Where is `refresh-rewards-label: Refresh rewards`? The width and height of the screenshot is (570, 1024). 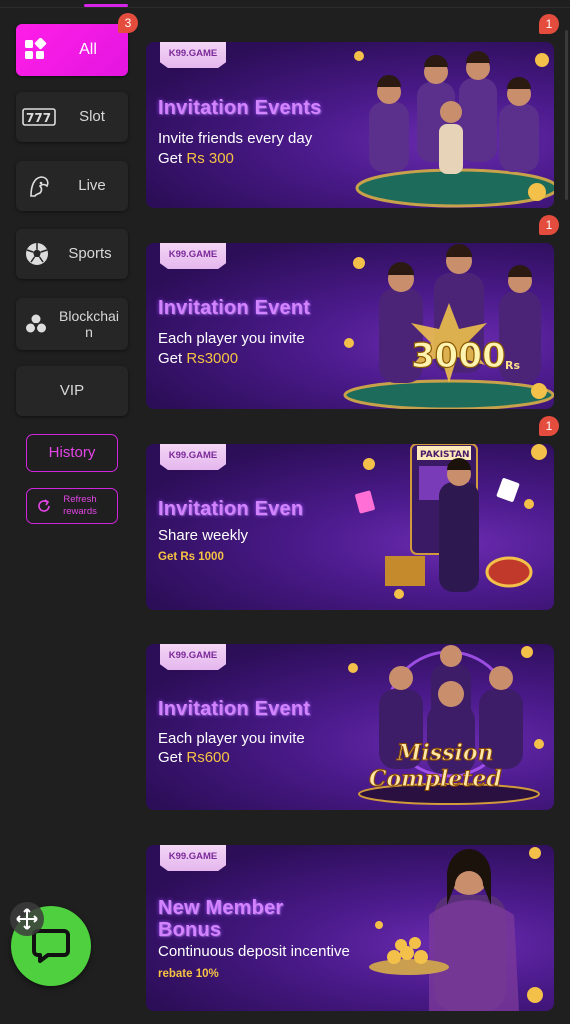 refresh-rewards-label: Refresh rewards is located at coordinates (80, 505).